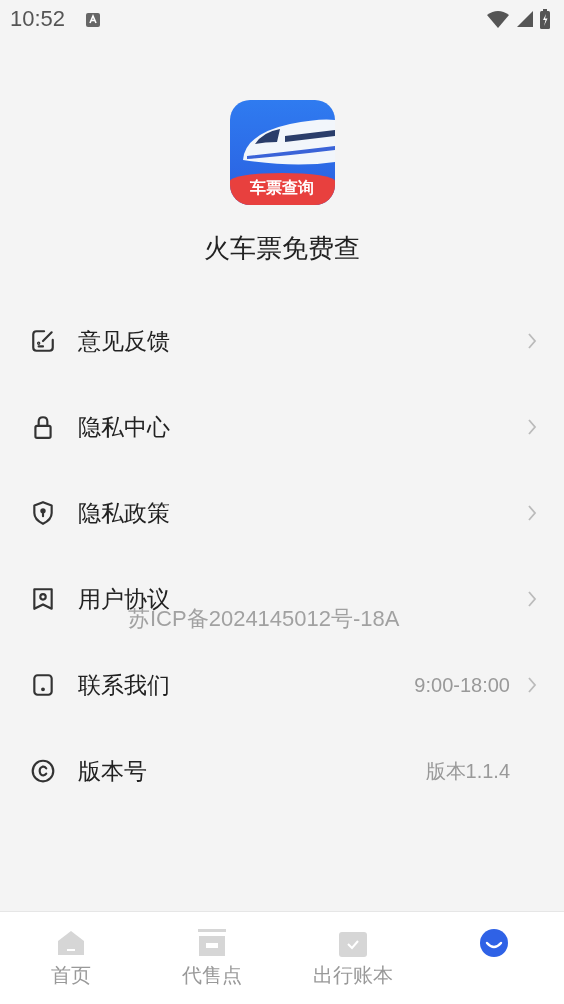 Image resolution: width=564 pixels, height=1004 pixels. What do you see at coordinates (282, 771) in the screenshot?
I see `menu-item: 版本号 版本1.1.4` at bounding box center [282, 771].